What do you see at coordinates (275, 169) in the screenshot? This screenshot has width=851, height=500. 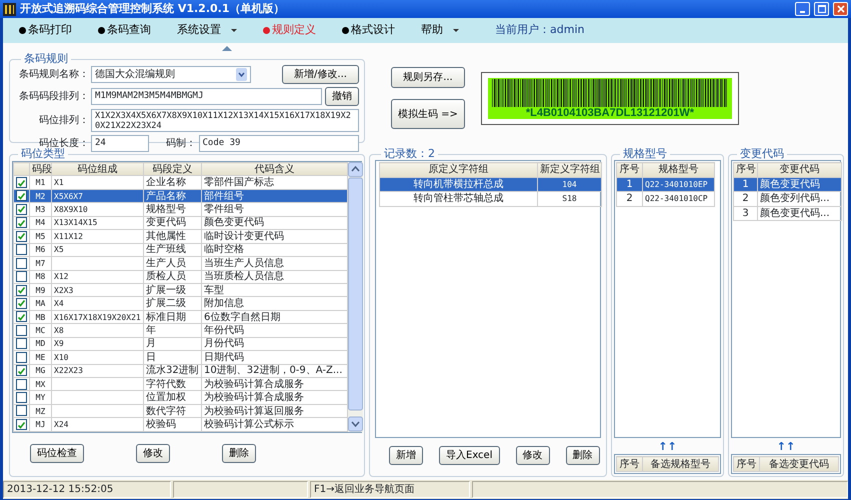 I see `column-header: 代码含义` at bounding box center [275, 169].